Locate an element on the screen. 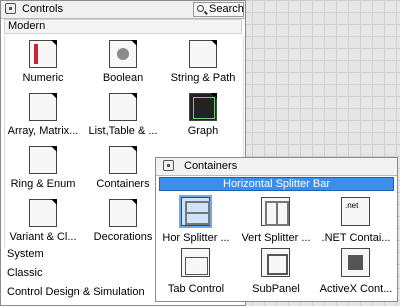 Image resolution: width=400 pixels, height=306 pixels. palette-item-label: String & Path is located at coordinates (203, 78).